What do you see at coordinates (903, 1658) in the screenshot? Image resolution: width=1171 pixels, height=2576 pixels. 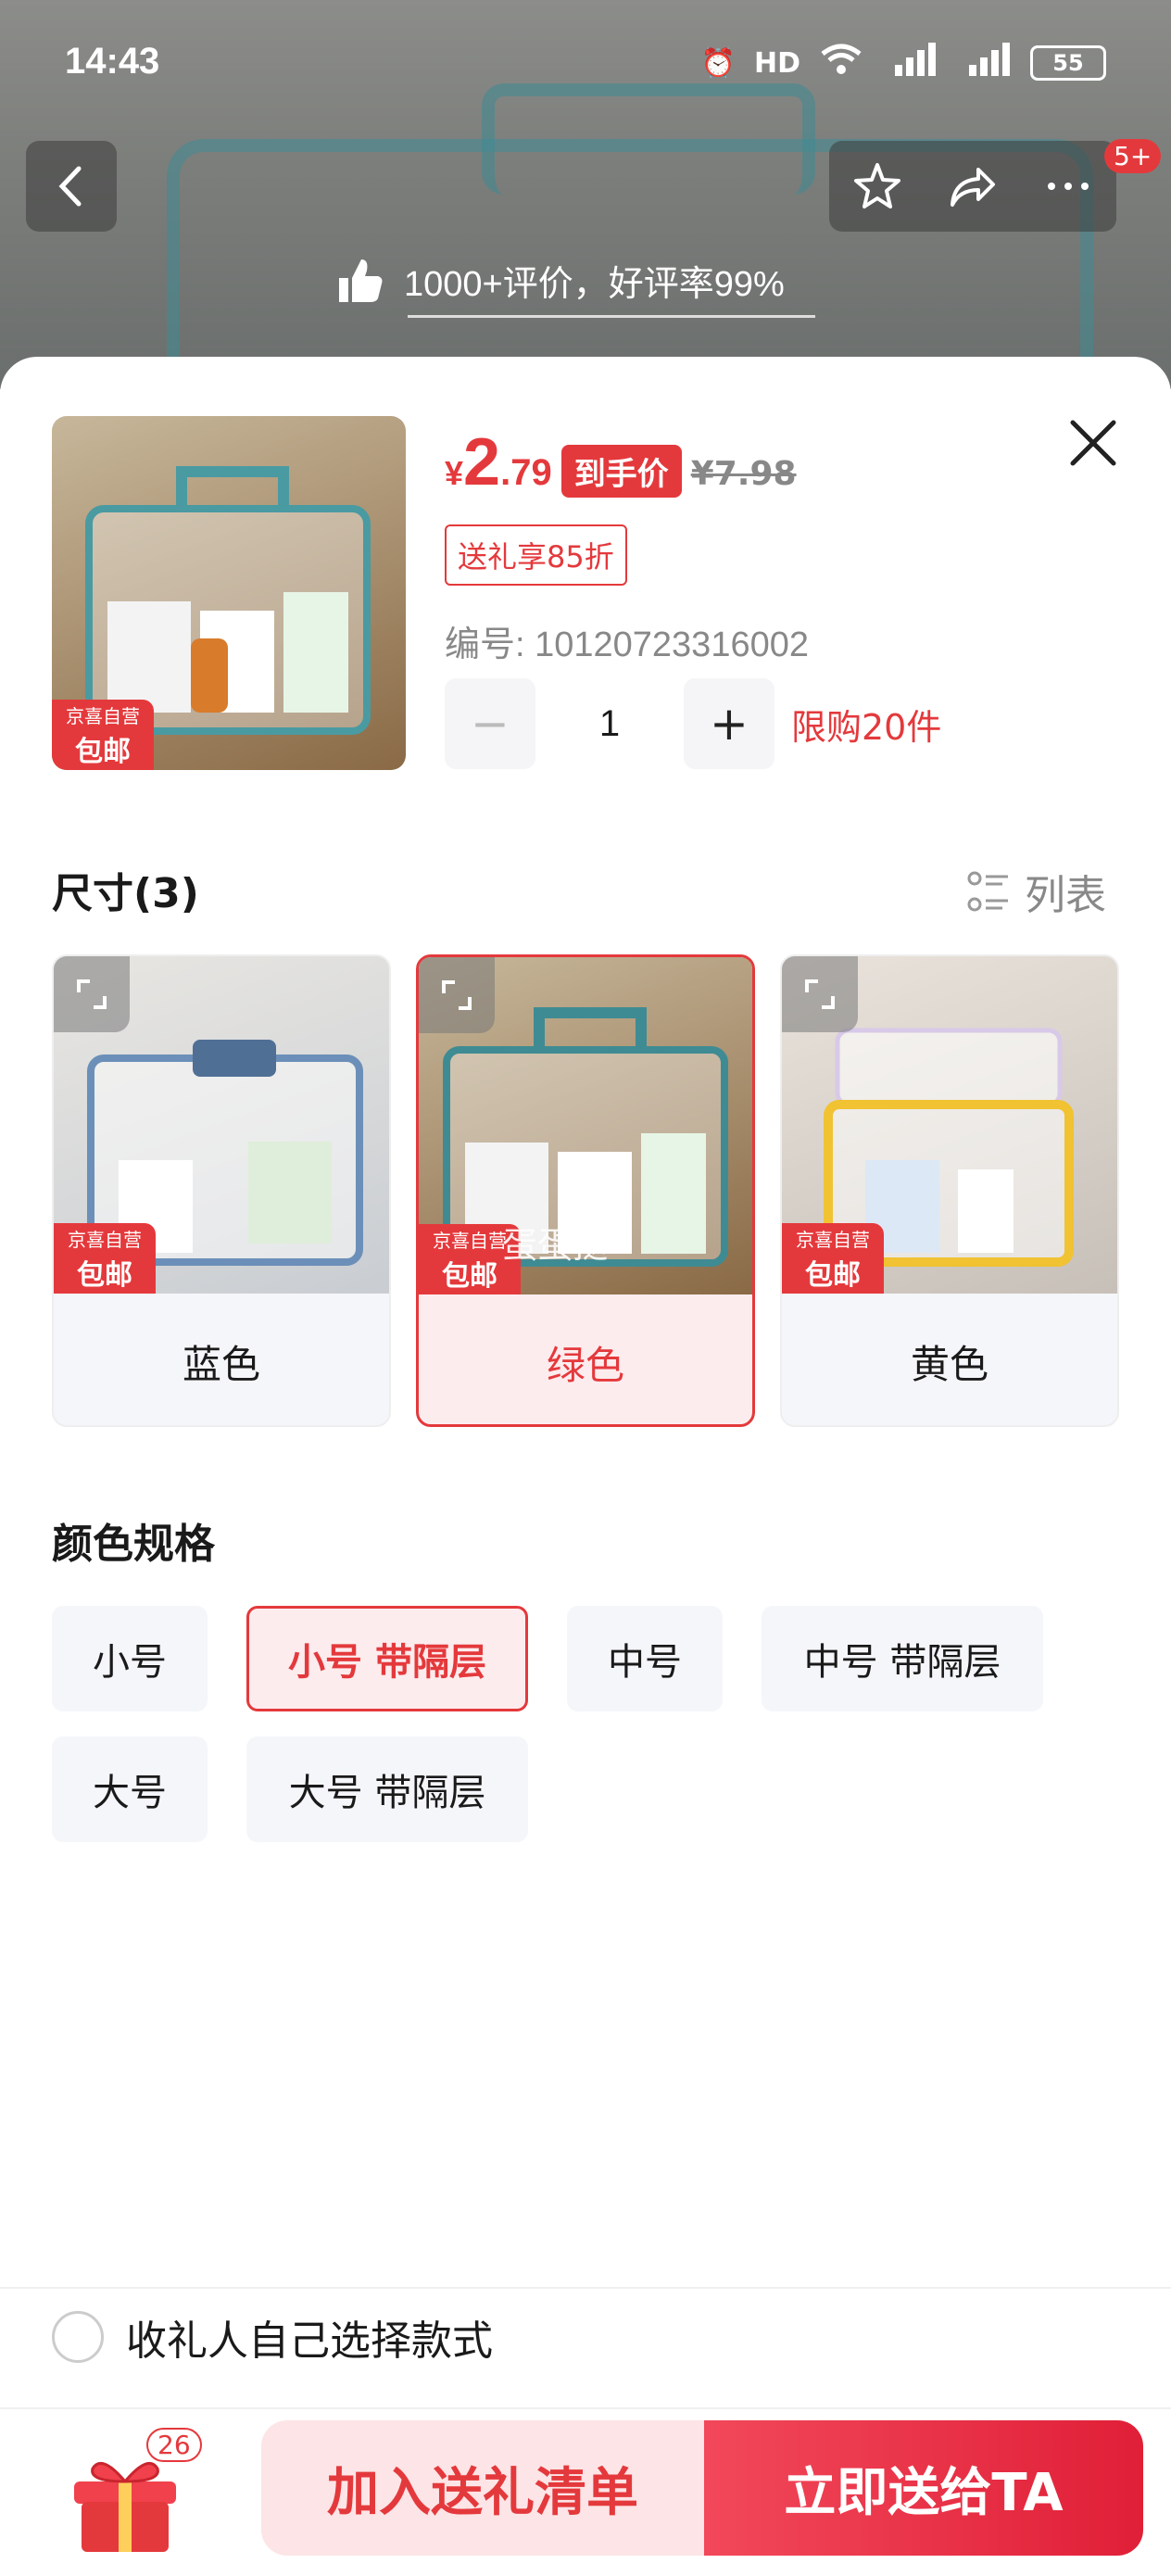 I see `option-chip: 中号 带隔层` at bounding box center [903, 1658].